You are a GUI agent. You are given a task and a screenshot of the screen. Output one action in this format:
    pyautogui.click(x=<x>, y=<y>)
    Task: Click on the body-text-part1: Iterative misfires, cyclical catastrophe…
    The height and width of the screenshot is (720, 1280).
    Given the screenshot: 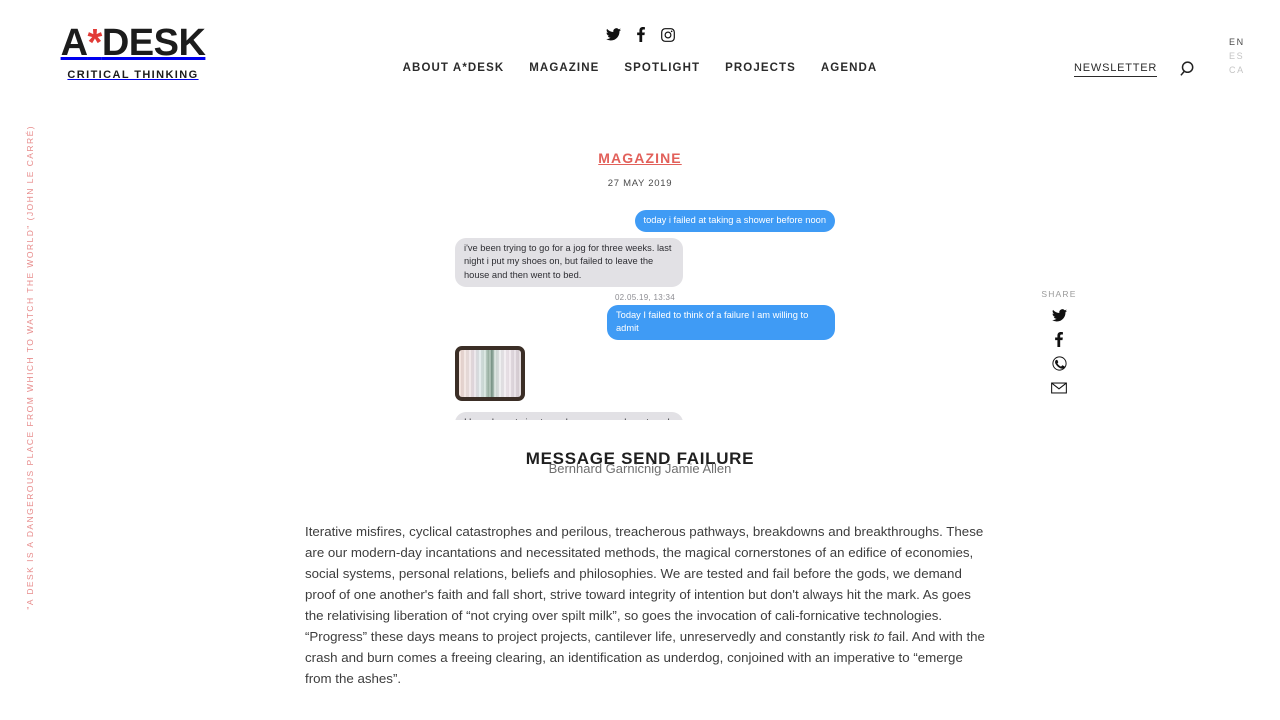 What is the action you would take?
    pyautogui.click(x=644, y=584)
    